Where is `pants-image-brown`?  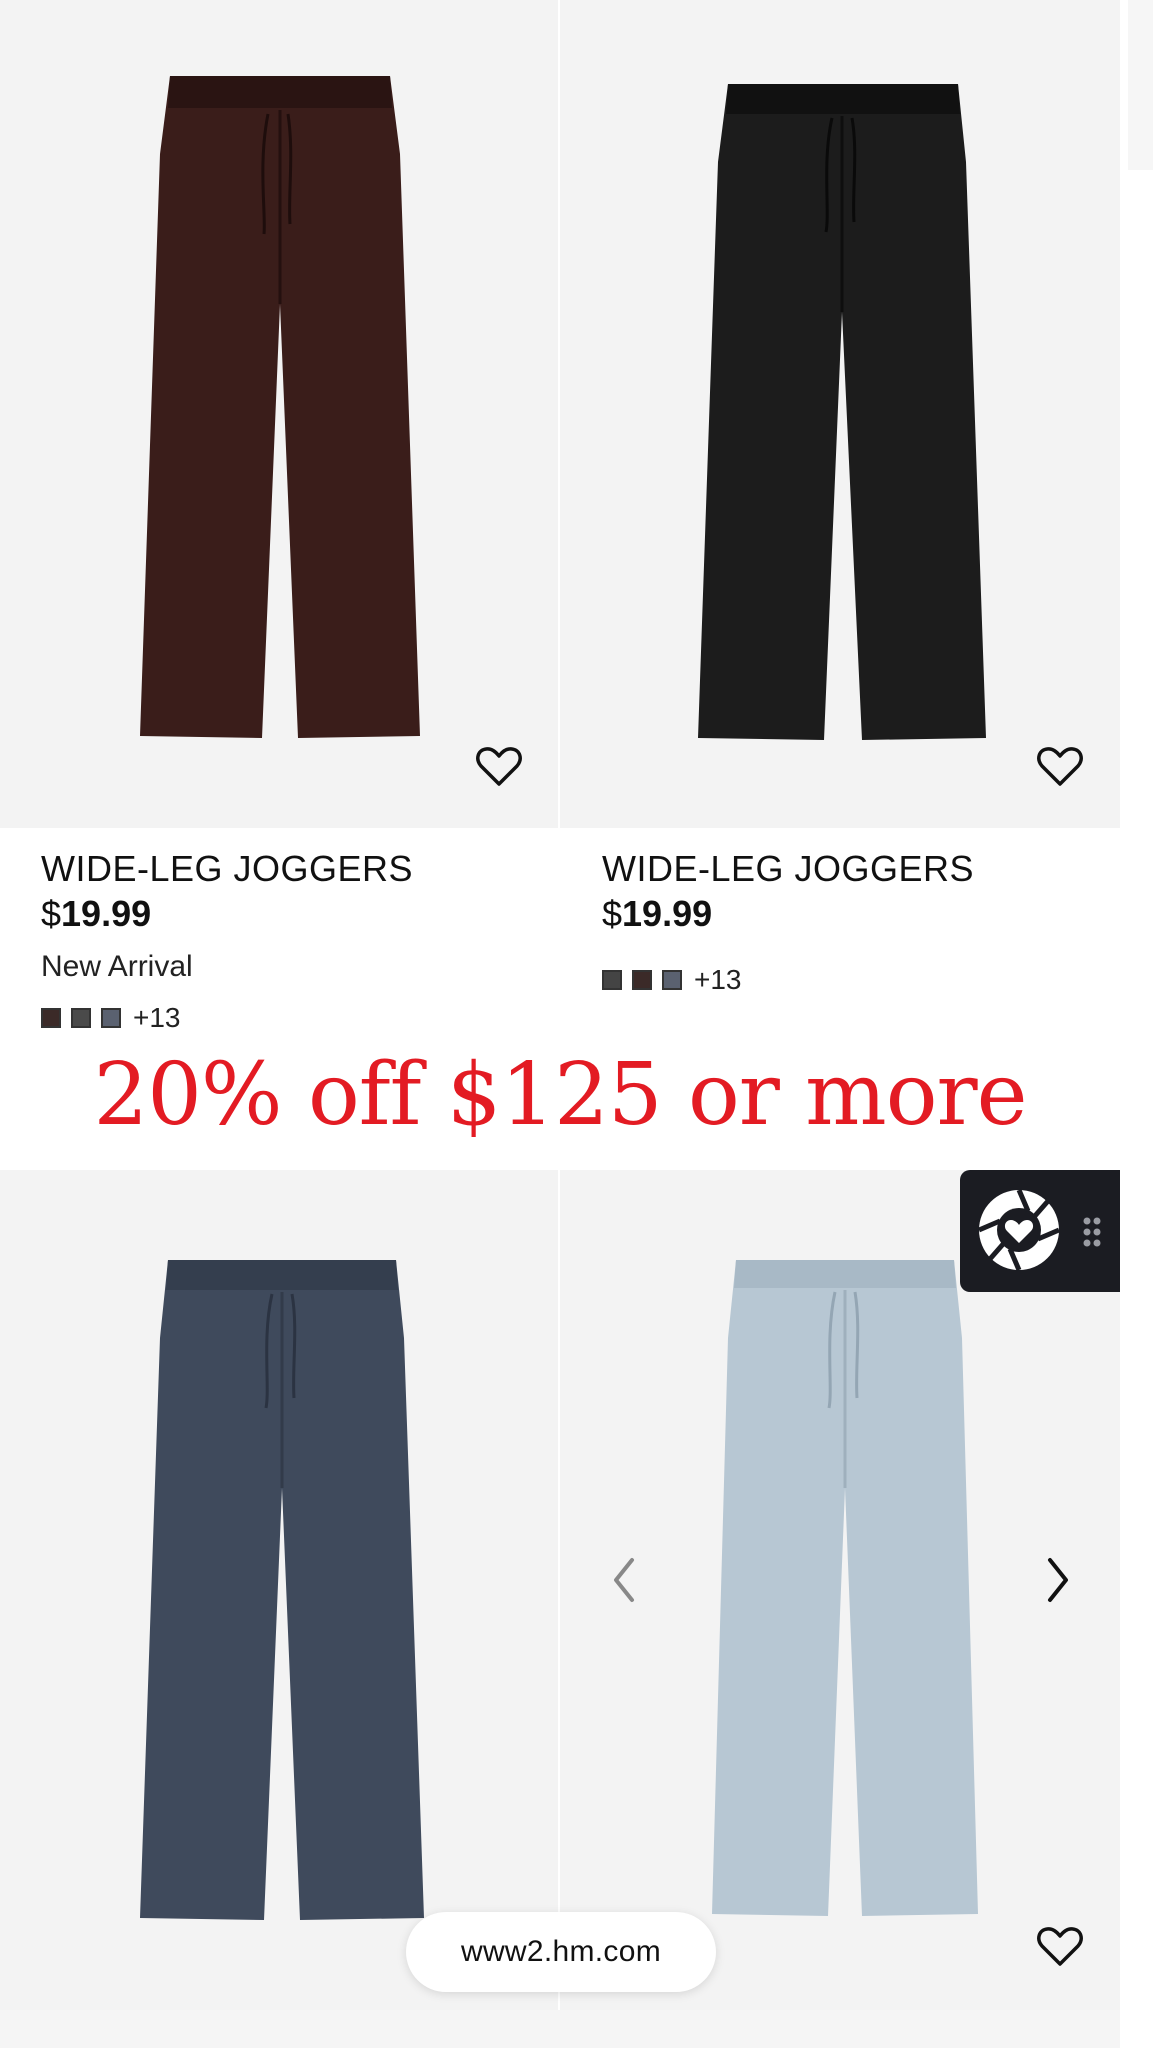
pants-image-brown is located at coordinates (280, 408).